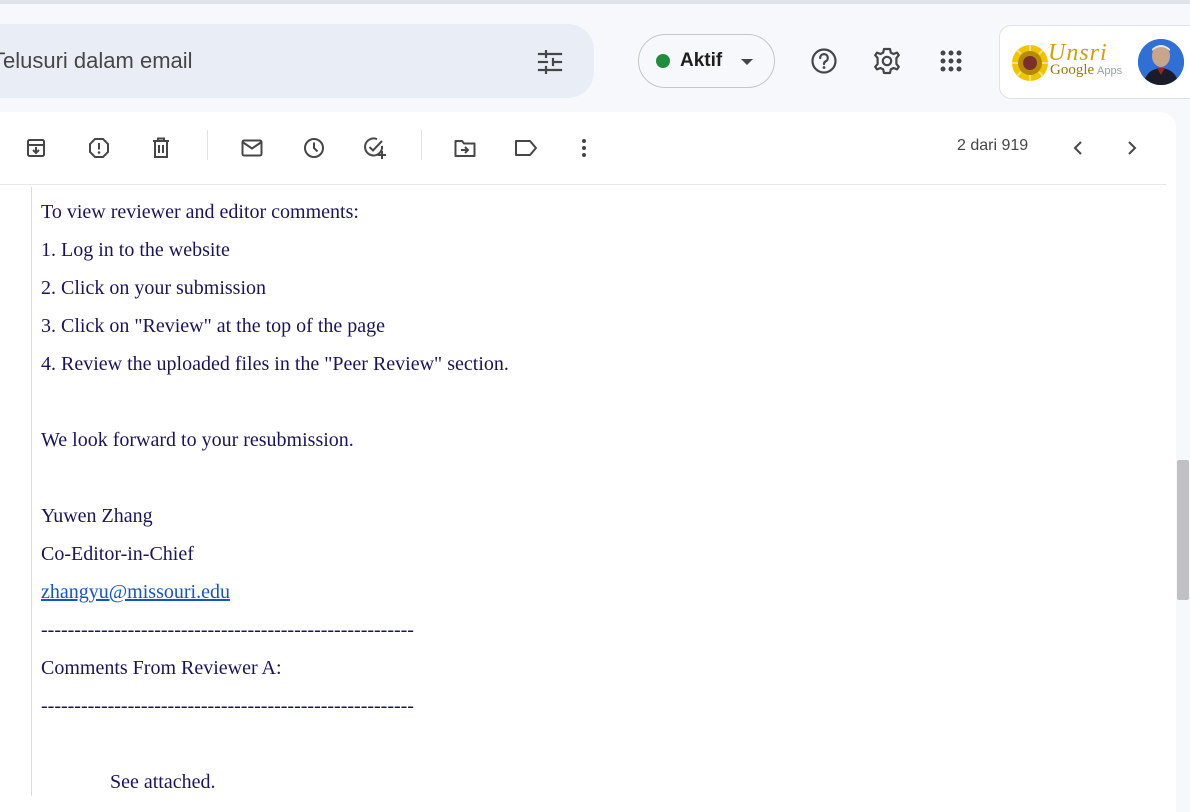 The width and height of the screenshot is (1190, 812). I want to click on top-border, so click(595, 2).